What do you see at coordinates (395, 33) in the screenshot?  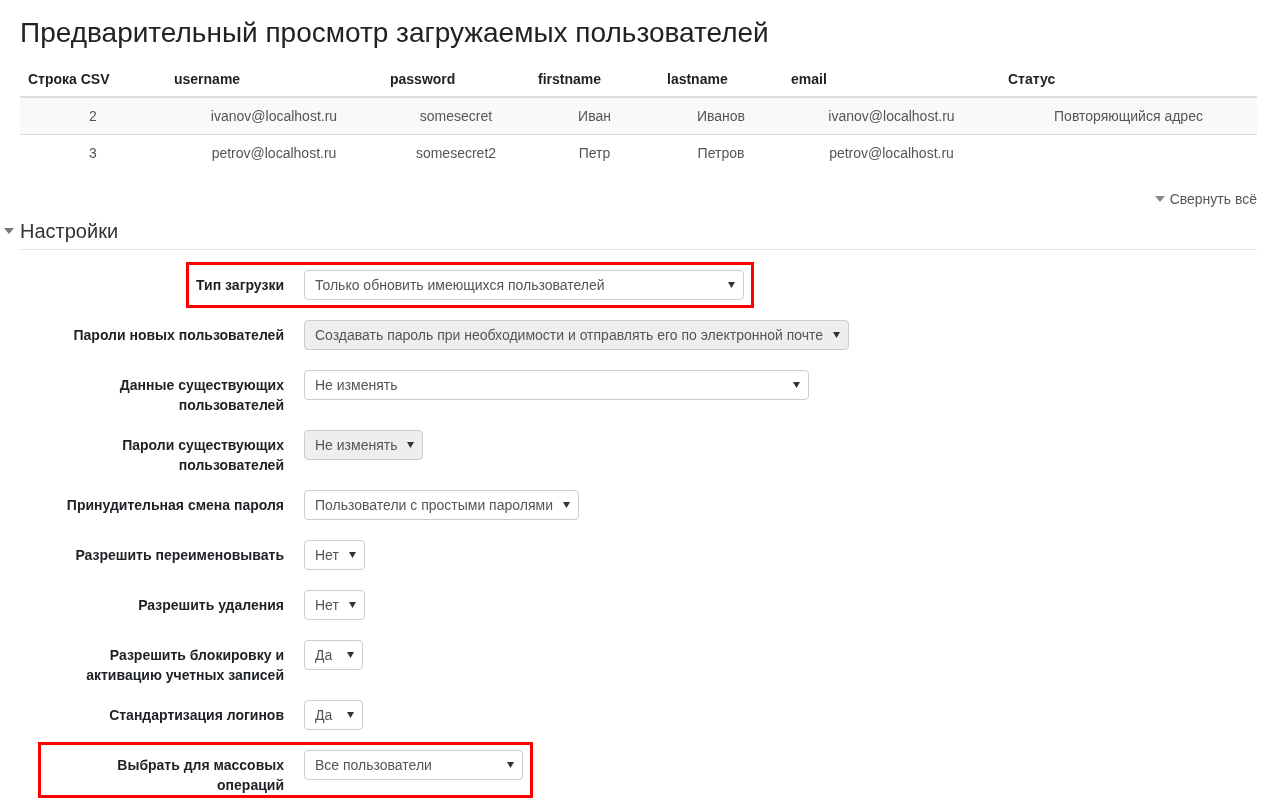 I see `page-title: Предварительный просмотр загружаемых пользователей` at bounding box center [395, 33].